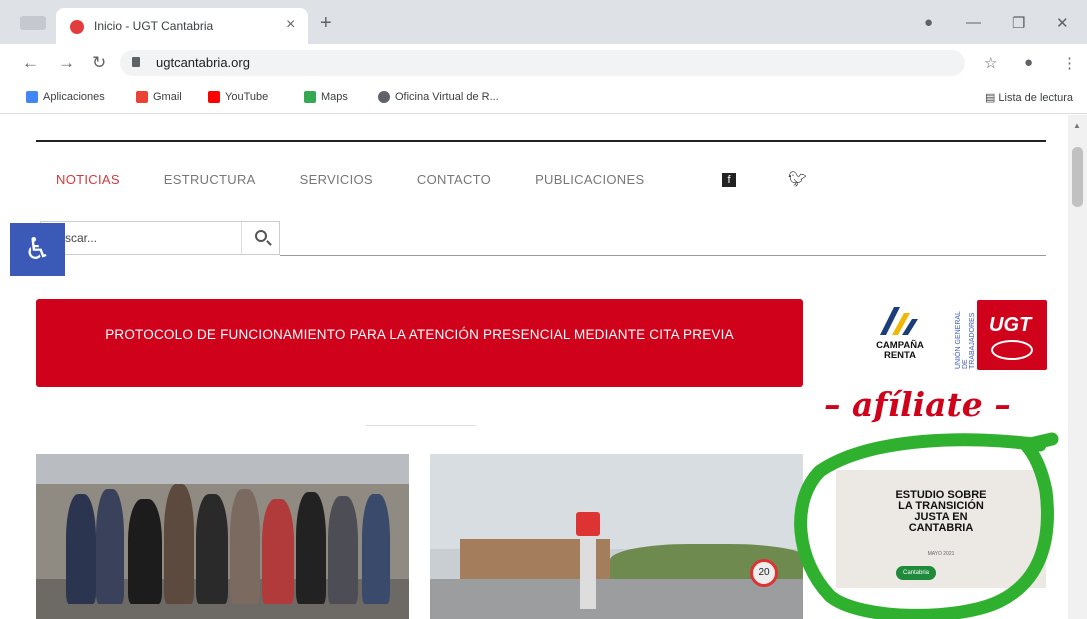  What do you see at coordinates (616, 536) in the screenshot?
I see `news-photo-street: 20` at bounding box center [616, 536].